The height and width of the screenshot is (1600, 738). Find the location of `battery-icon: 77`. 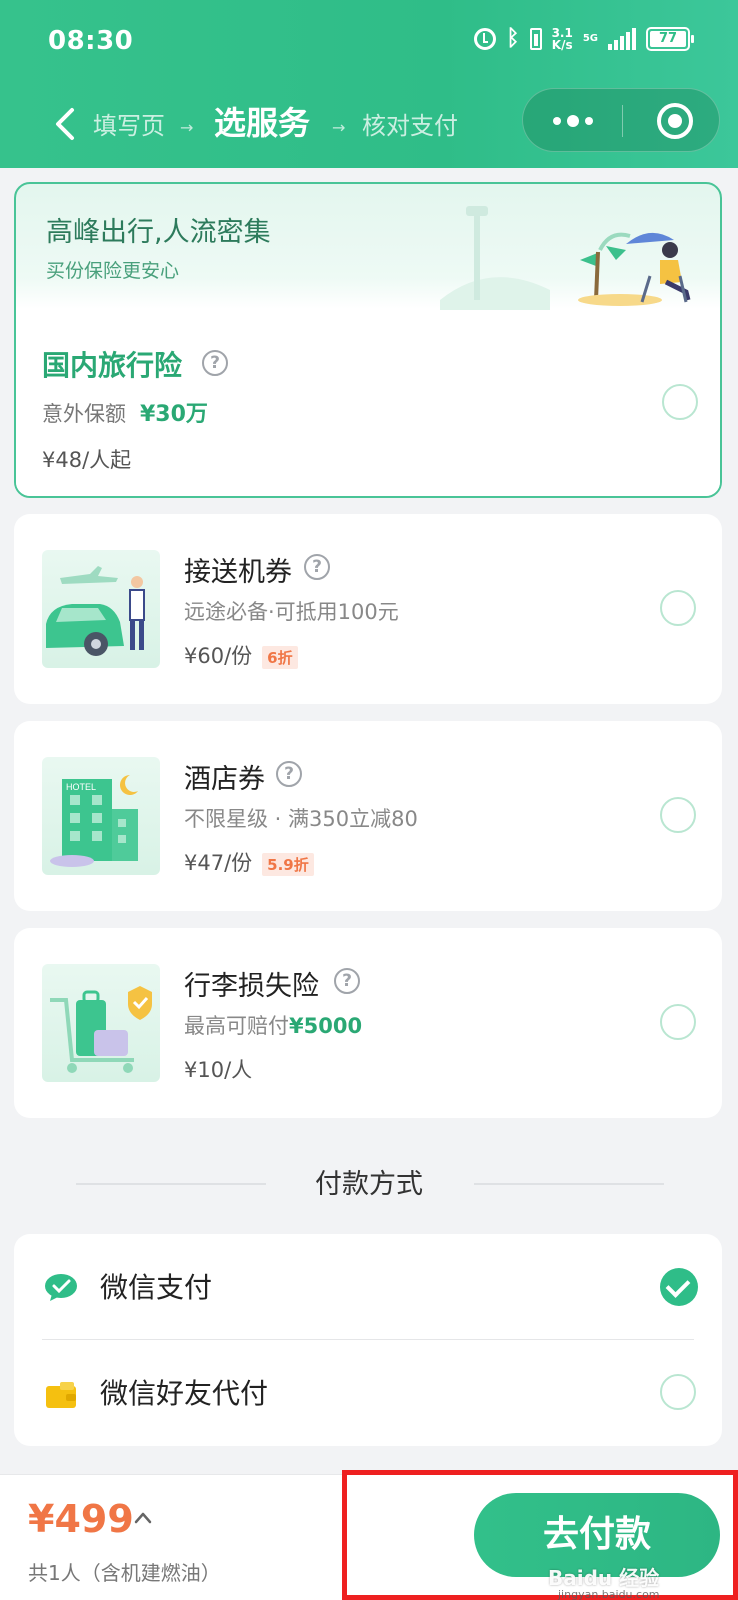

battery-icon: 77 is located at coordinates (670, 38).